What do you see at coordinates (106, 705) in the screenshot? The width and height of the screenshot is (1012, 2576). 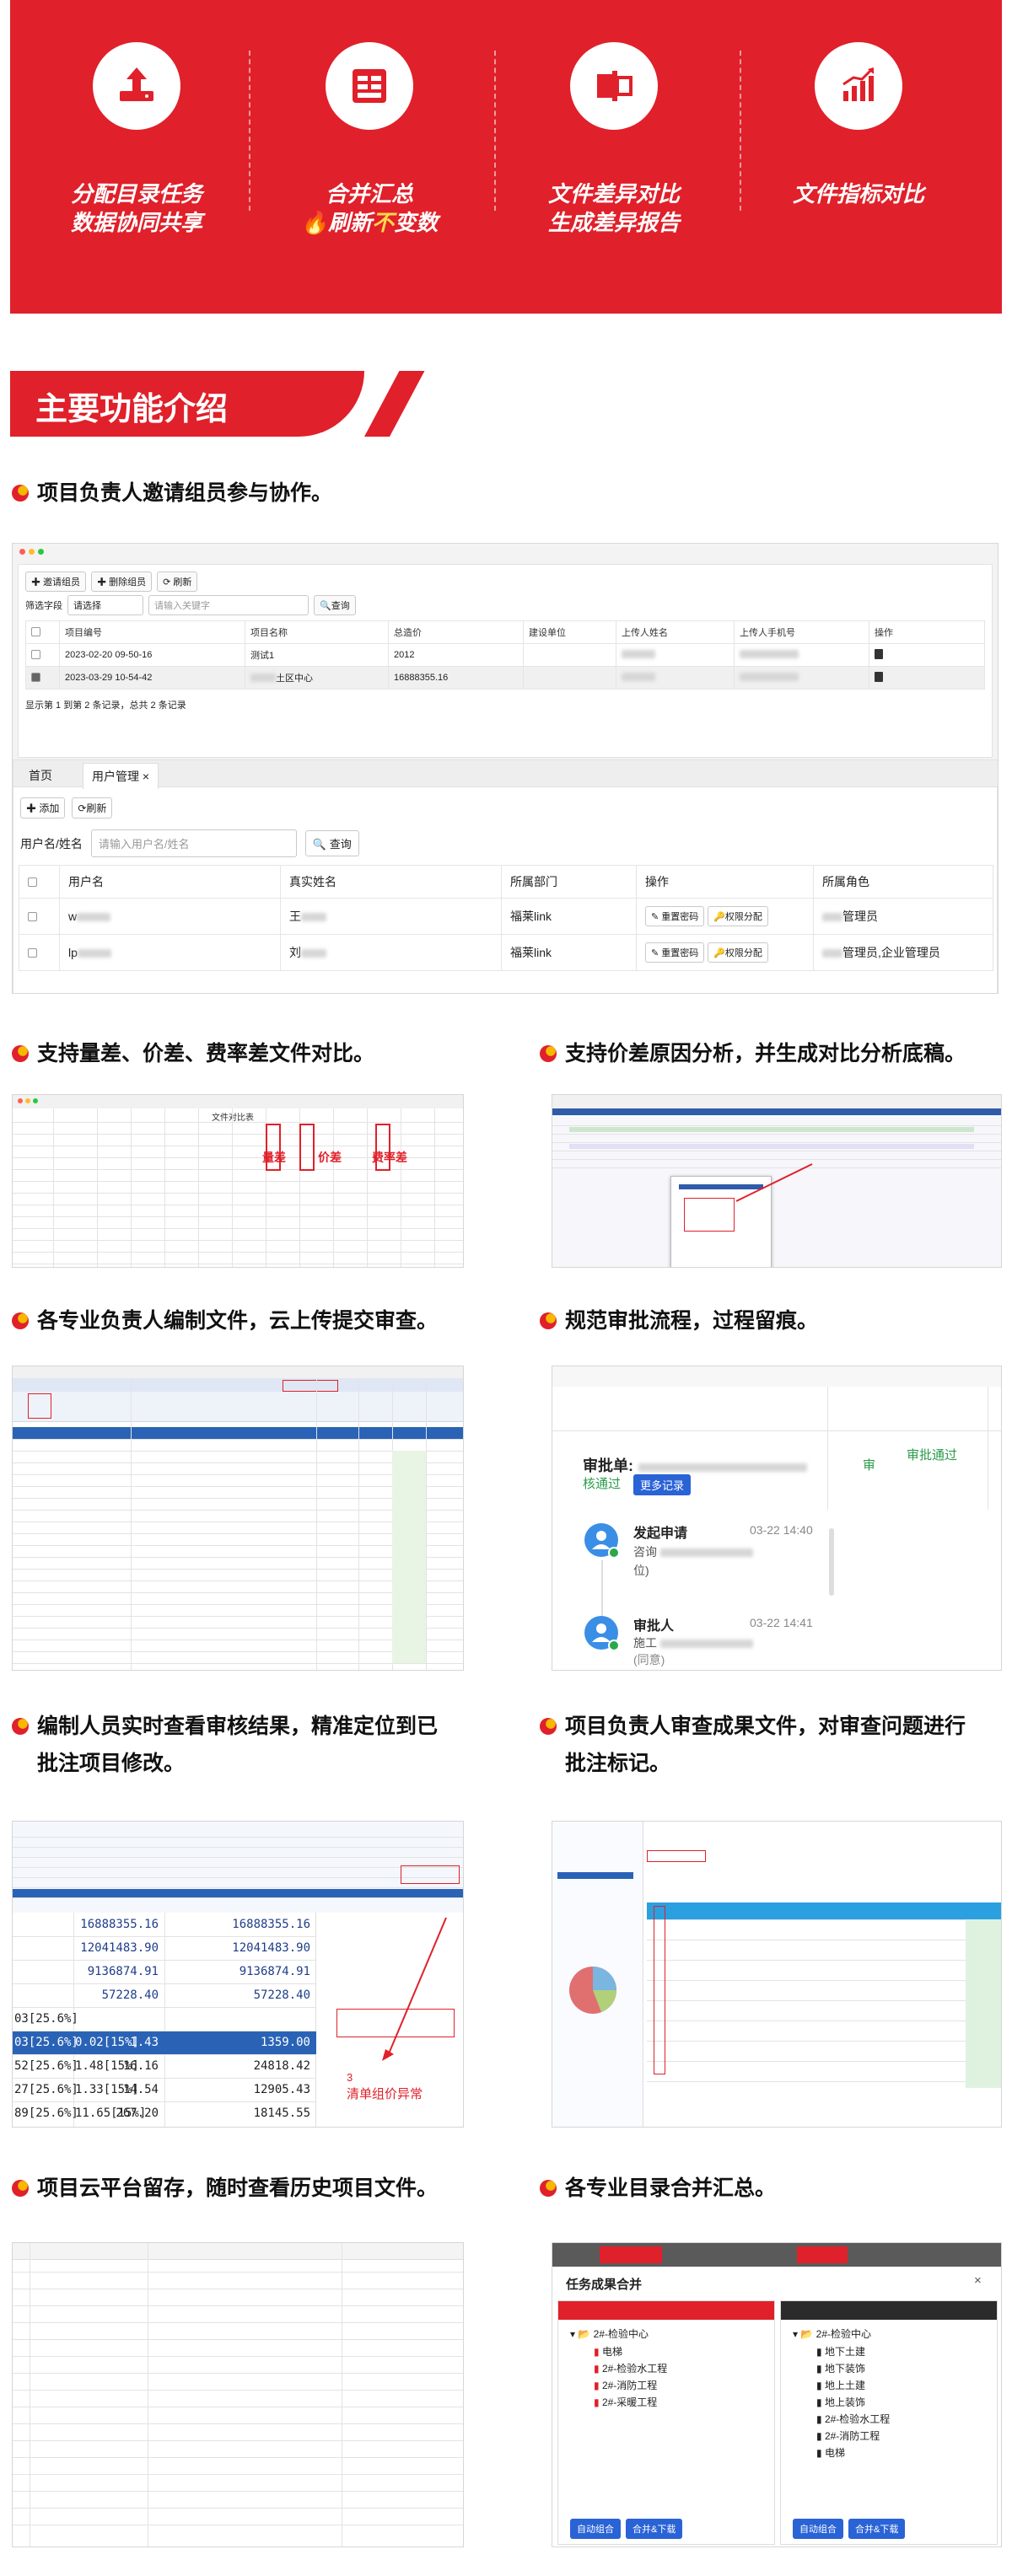 I see `pagination-text: 显示第 1 到第 2 条记录，总共 2 条记录` at bounding box center [106, 705].